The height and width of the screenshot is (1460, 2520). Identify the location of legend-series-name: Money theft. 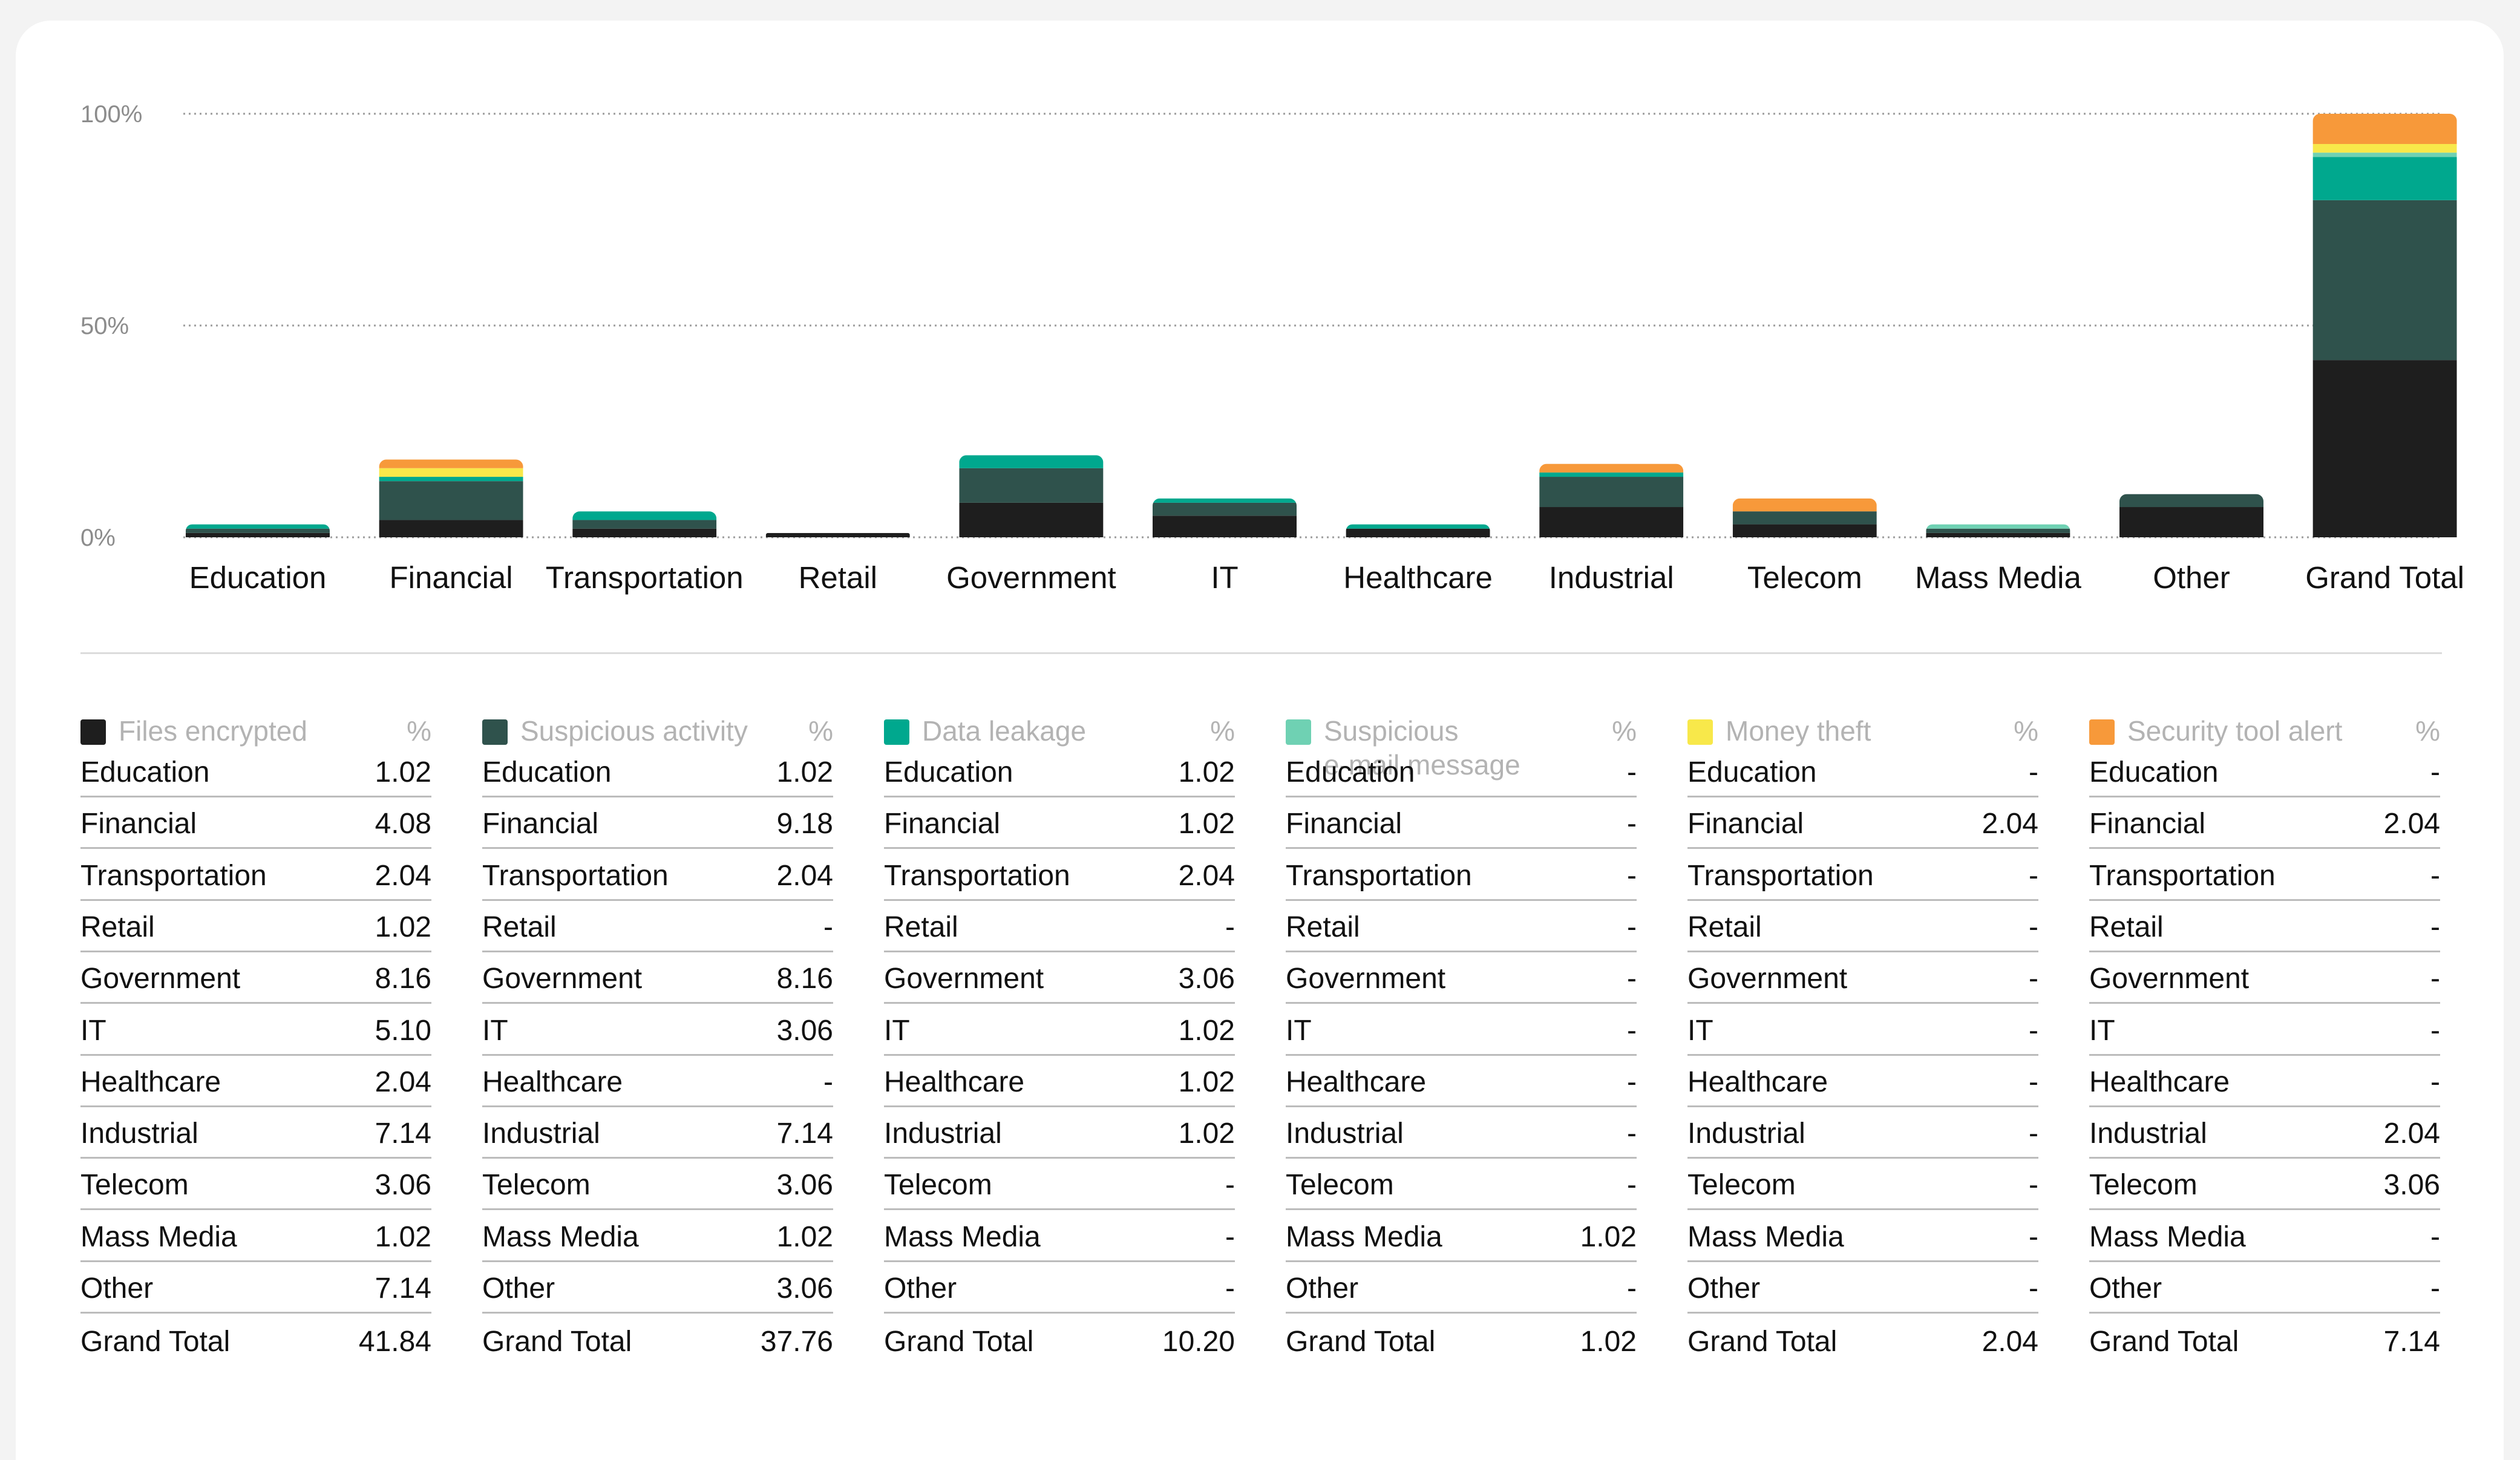
(1798, 731).